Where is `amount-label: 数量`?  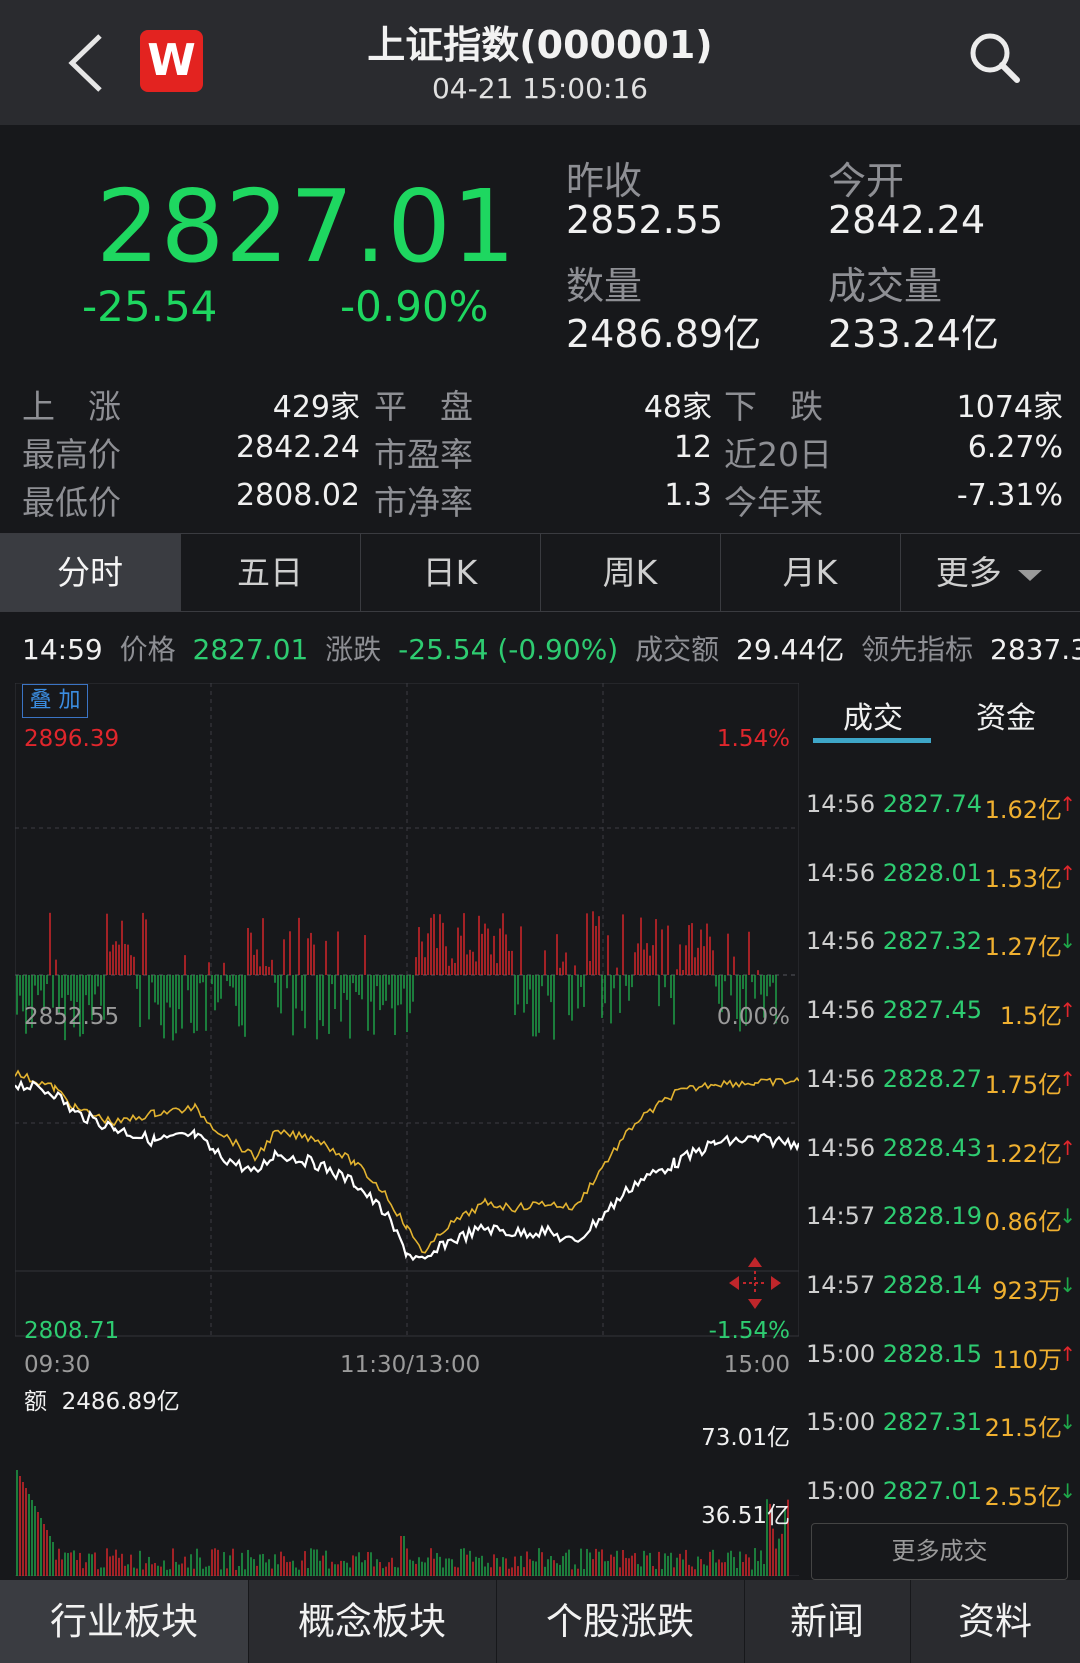 amount-label: 数量 is located at coordinates (604, 286).